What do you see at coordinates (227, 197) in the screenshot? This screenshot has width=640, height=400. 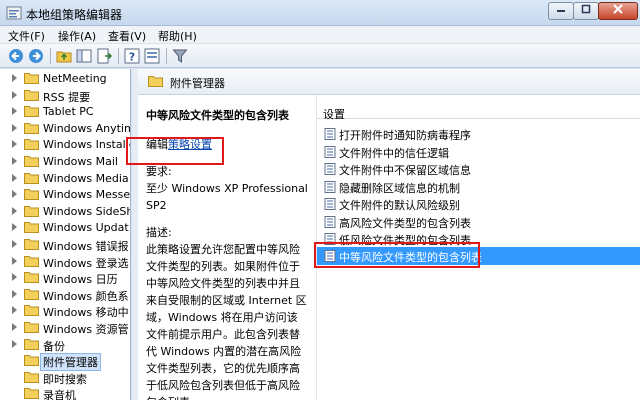 I see `requirements-text: 至少 Windows XP Professional SP2` at bounding box center [227, 197].